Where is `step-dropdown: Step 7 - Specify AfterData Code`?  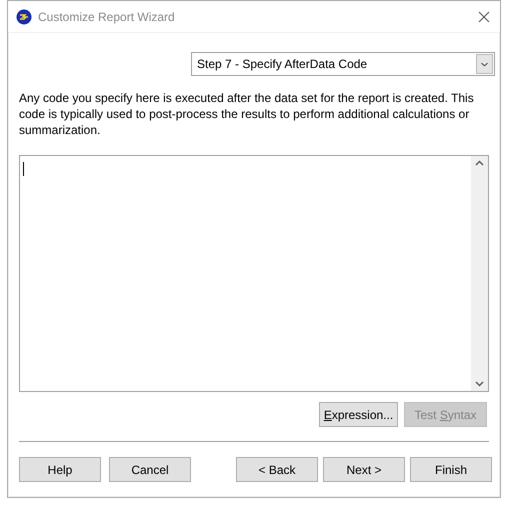 step-dropdown: Step 7 - Specify AfterData Code is located at coordinates (343, 64).